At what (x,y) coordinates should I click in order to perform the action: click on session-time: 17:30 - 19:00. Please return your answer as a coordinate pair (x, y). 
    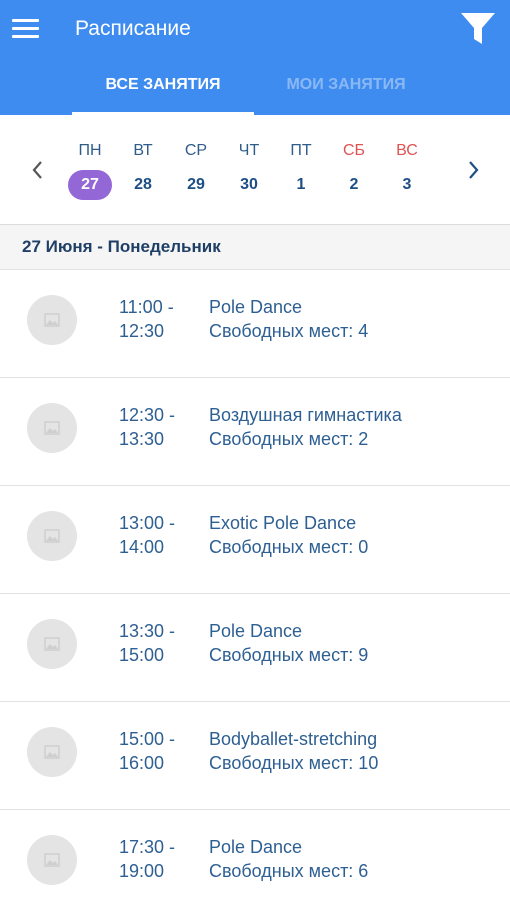
    Looking at the image, I should click on (159, 859).